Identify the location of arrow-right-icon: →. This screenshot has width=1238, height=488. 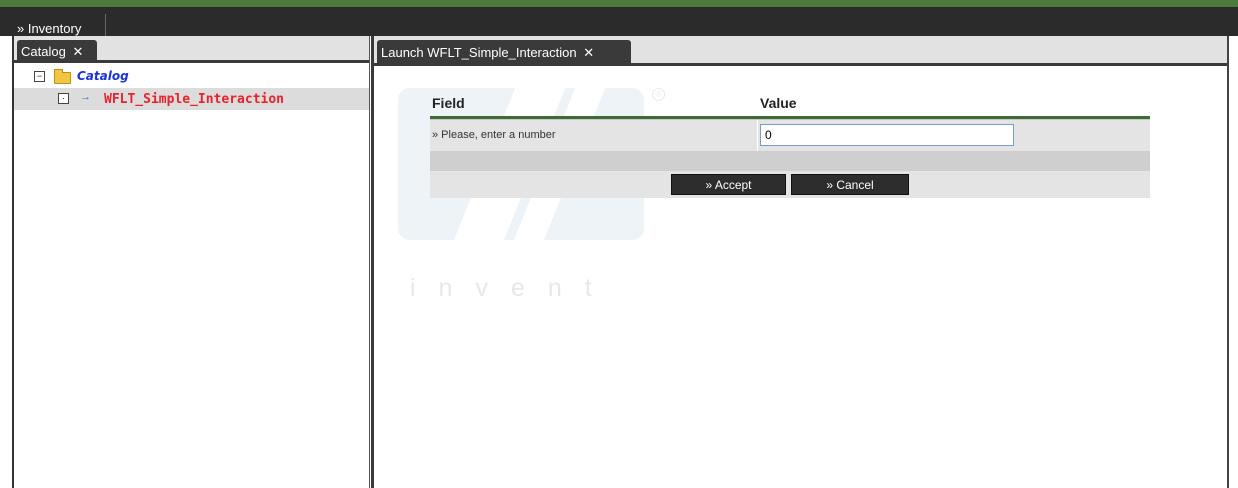
(85, 97).